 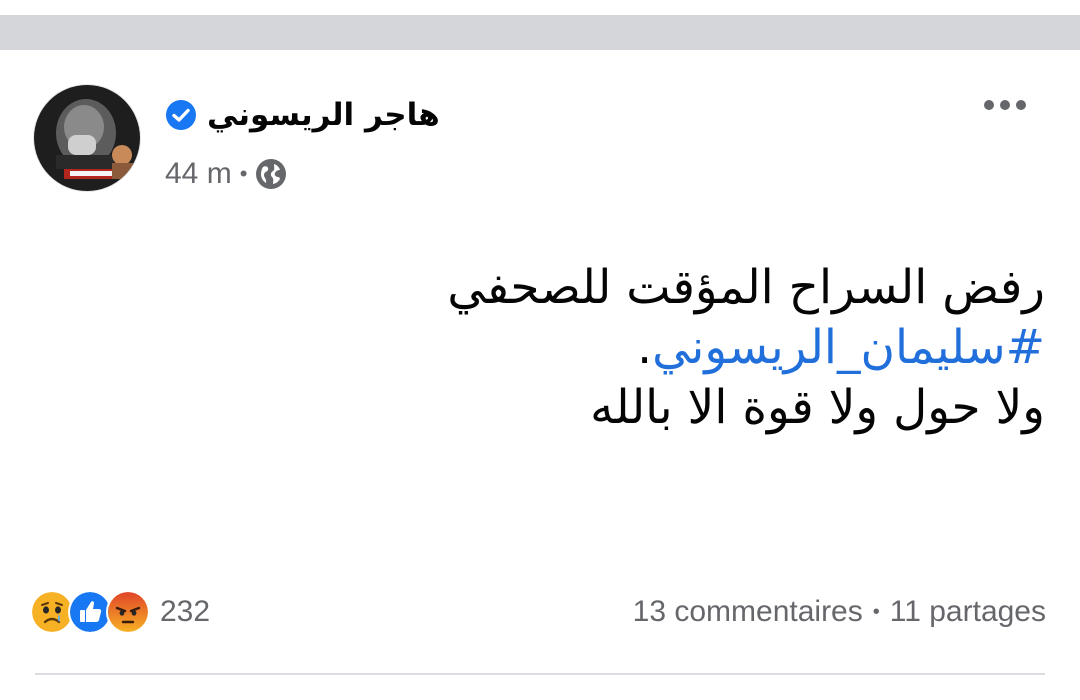 I want to click on post-text-line-1: رفض السراح المؤقت للصحفي, so click(x=746, y=287).